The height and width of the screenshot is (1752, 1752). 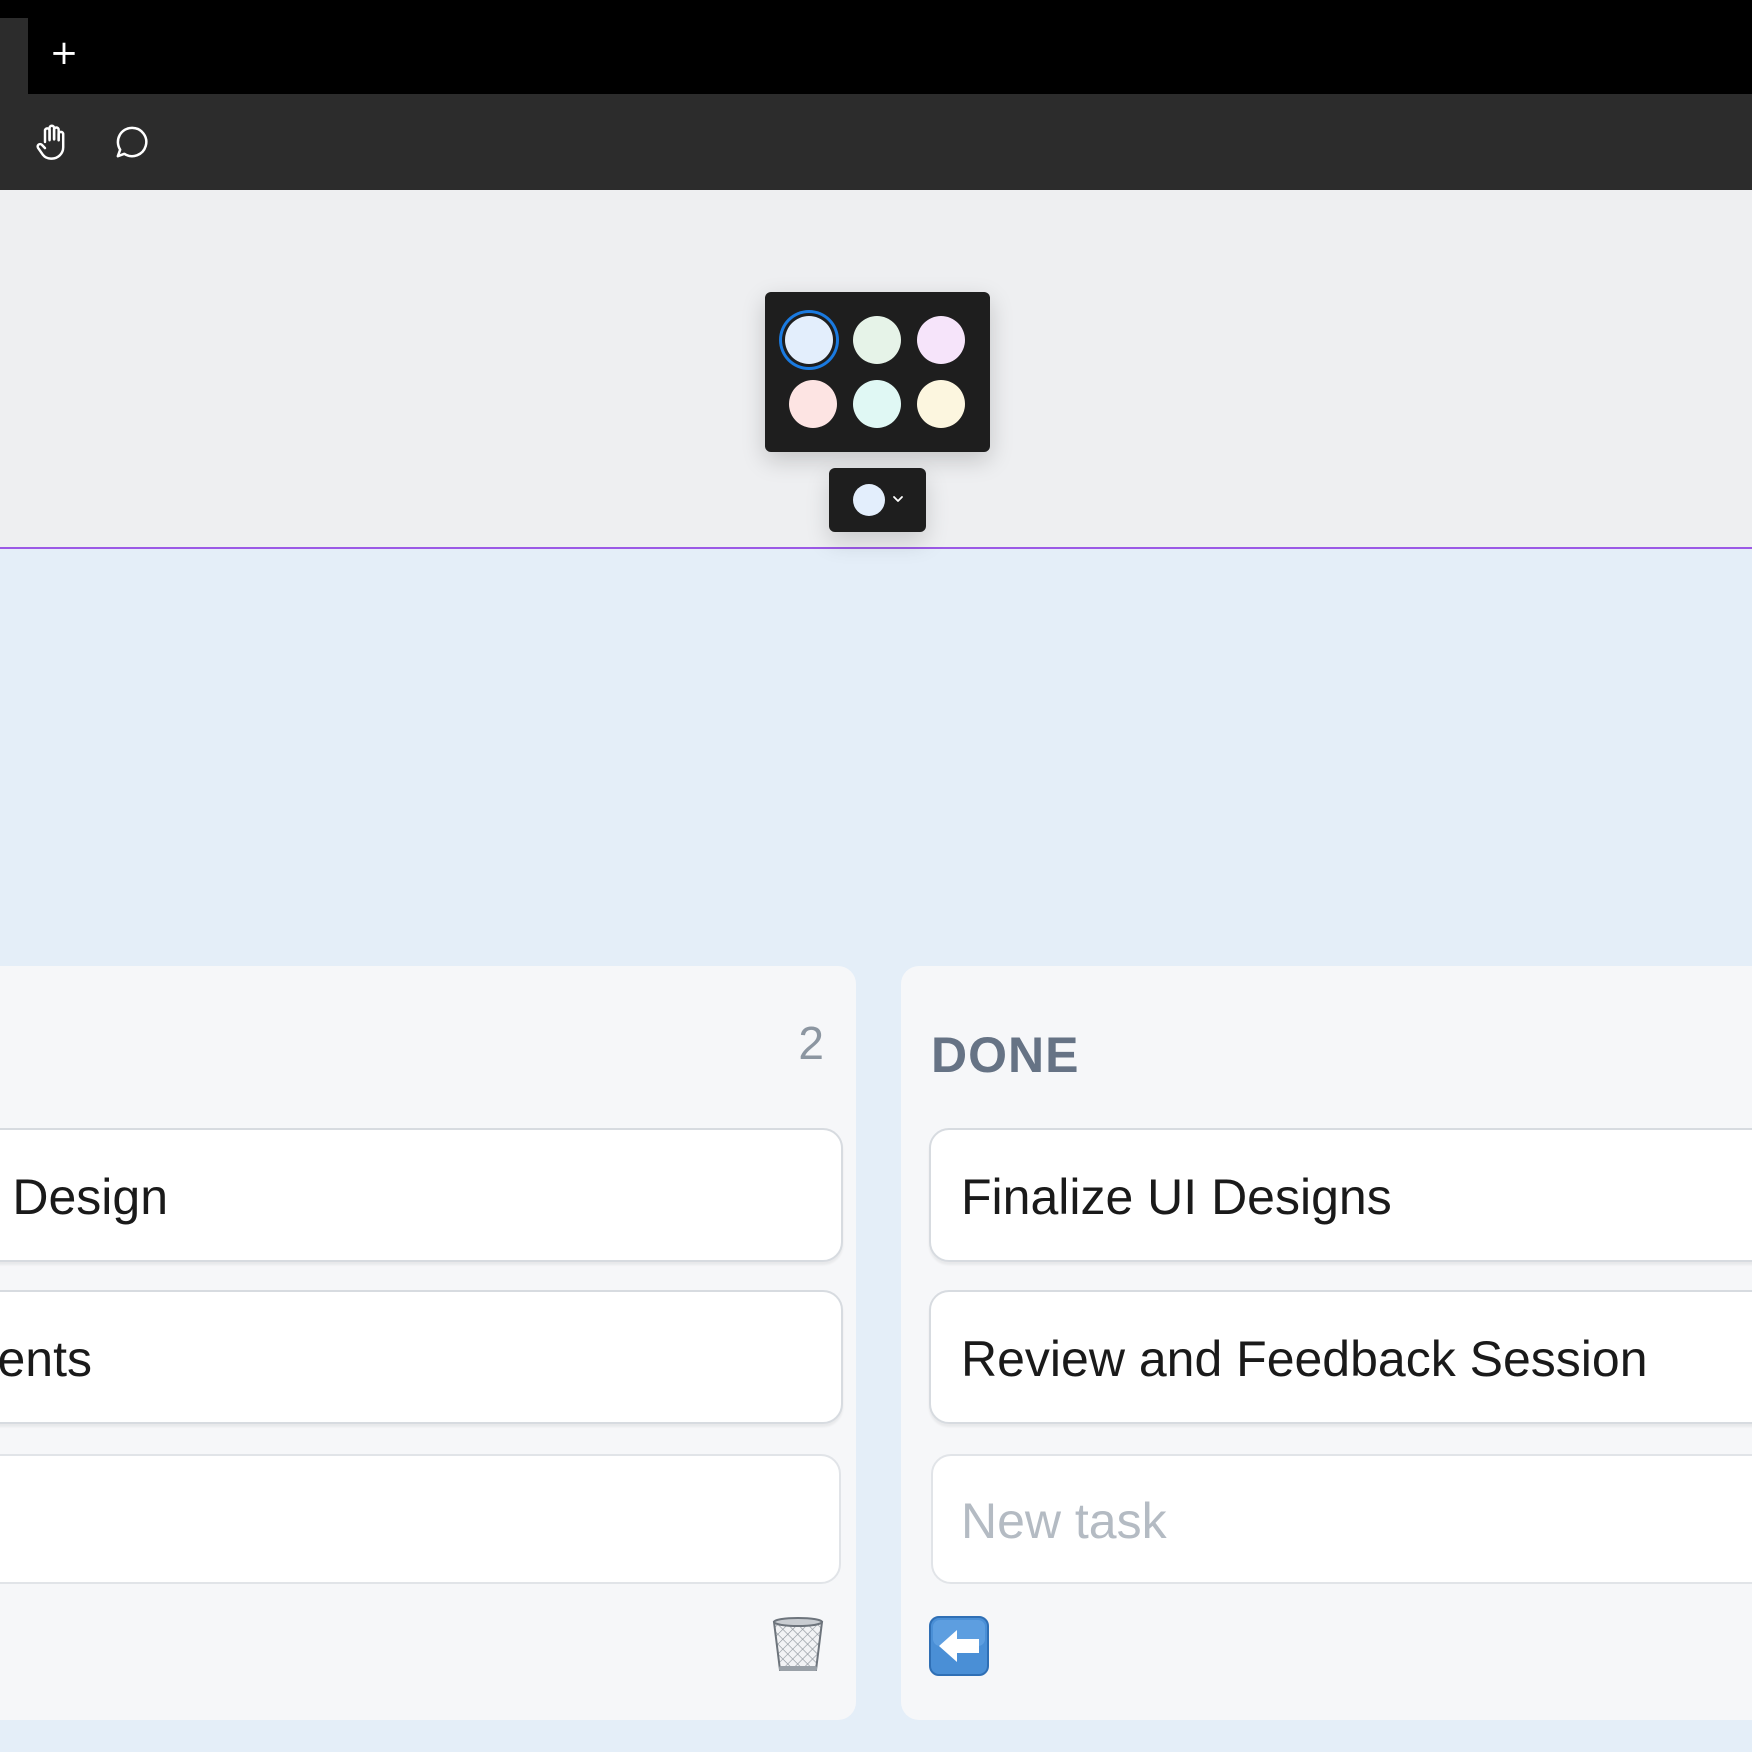 I want to click on hand-tool-button, so click(x=52, y=142).